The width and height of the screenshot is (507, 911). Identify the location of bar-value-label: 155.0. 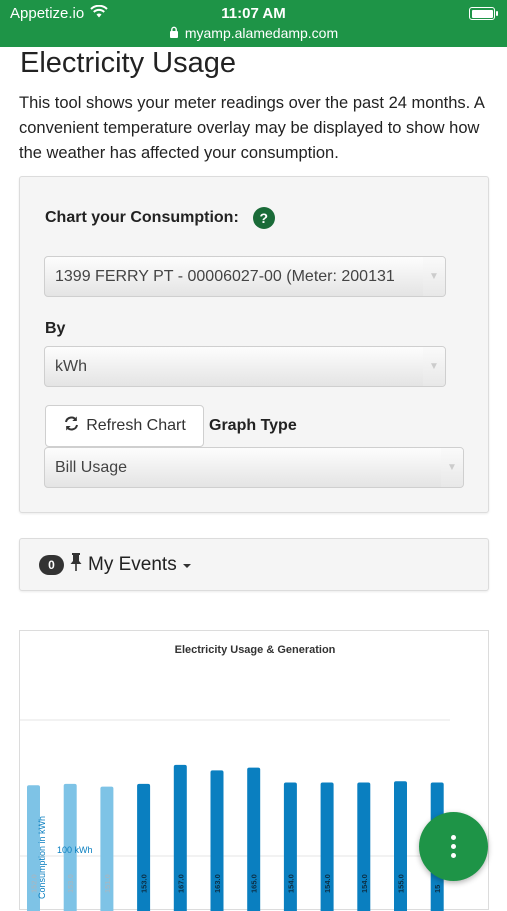
(401, 883).